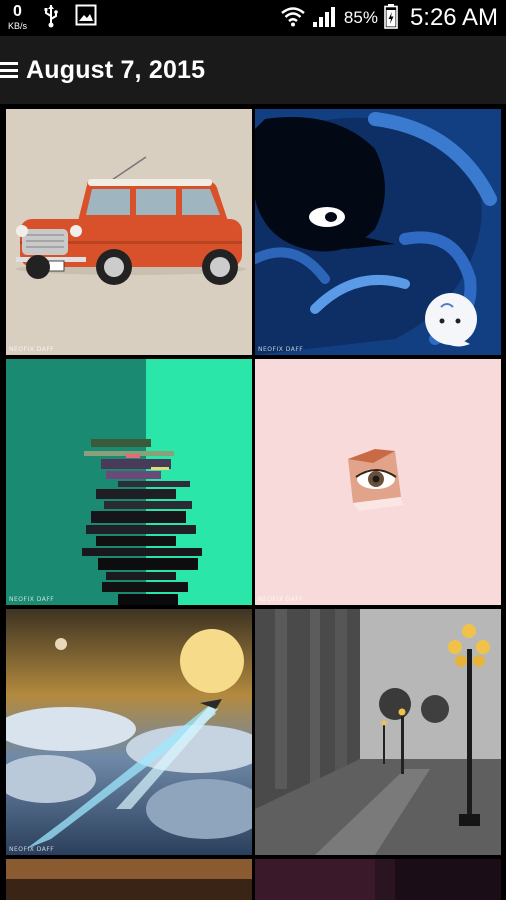 The width and height of the screenshot is (506, 900). I want to click on wifi-icon, so click(293, 18).